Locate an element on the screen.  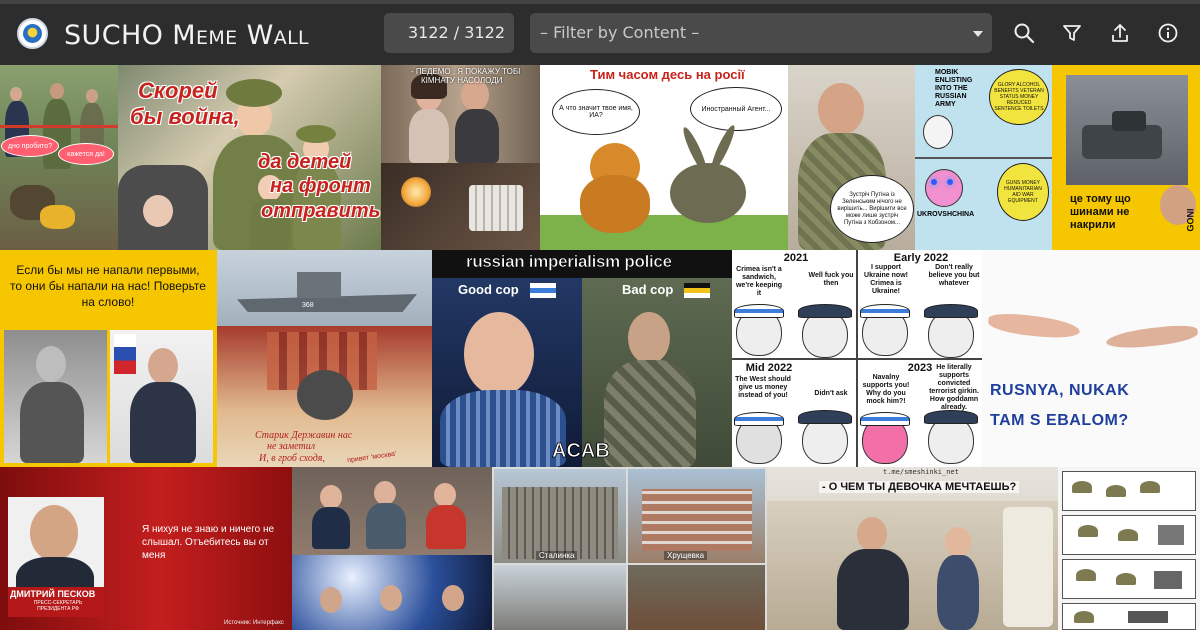
meme-caption: ACAB is located at coordinates (581, 451).